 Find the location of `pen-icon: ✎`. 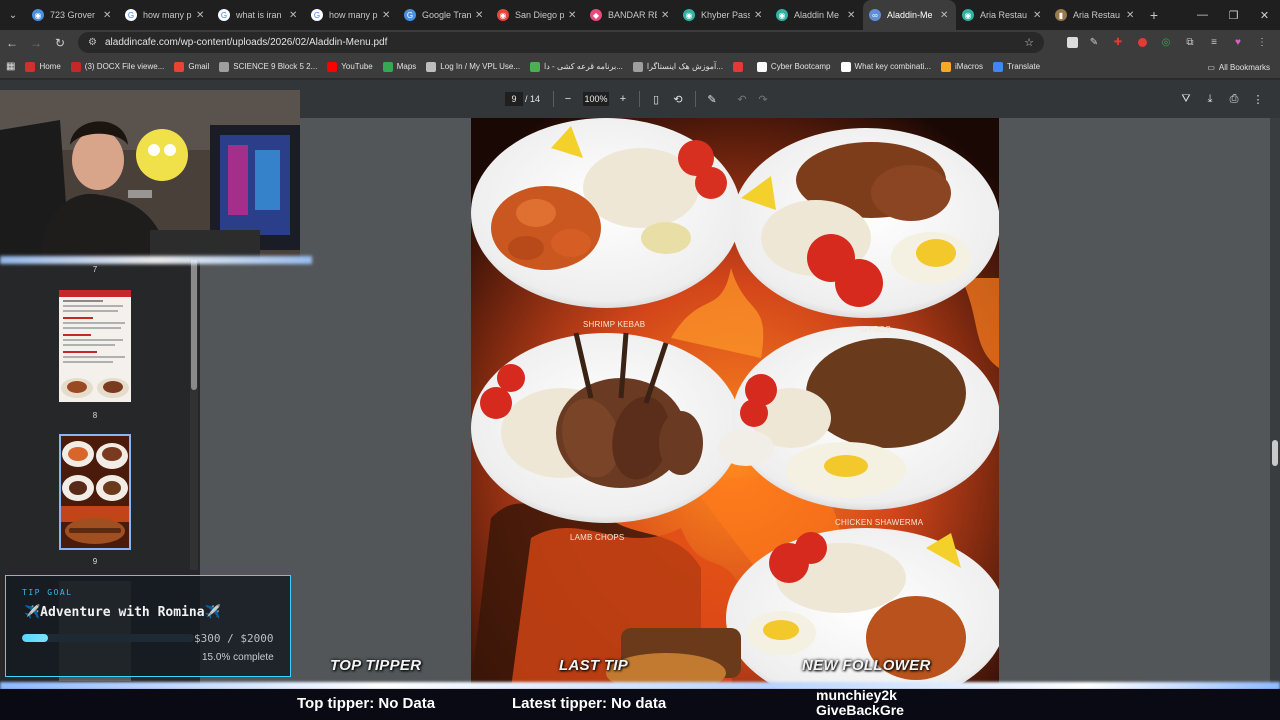

pen-icon: ✎ is located at coordinates (1094, 43).